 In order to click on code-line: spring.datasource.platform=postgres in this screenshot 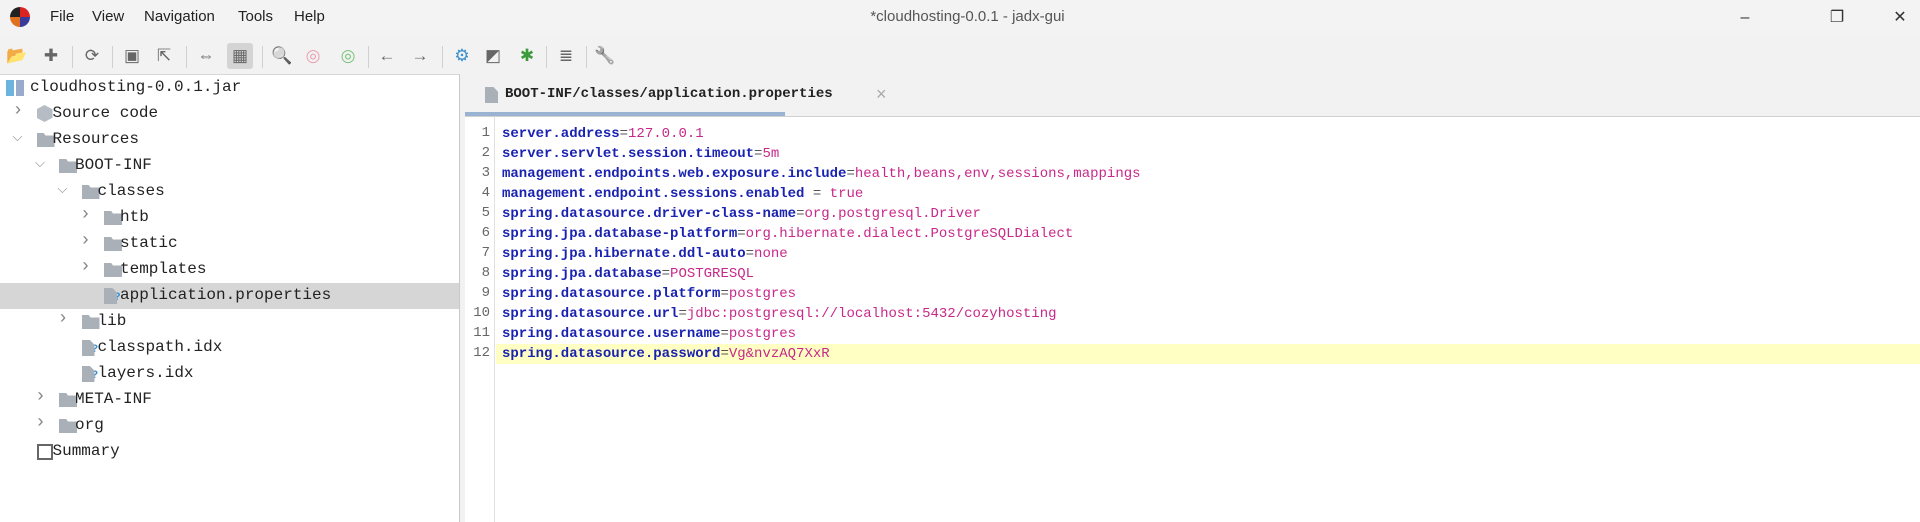, I will do `click(1208, 294)`.